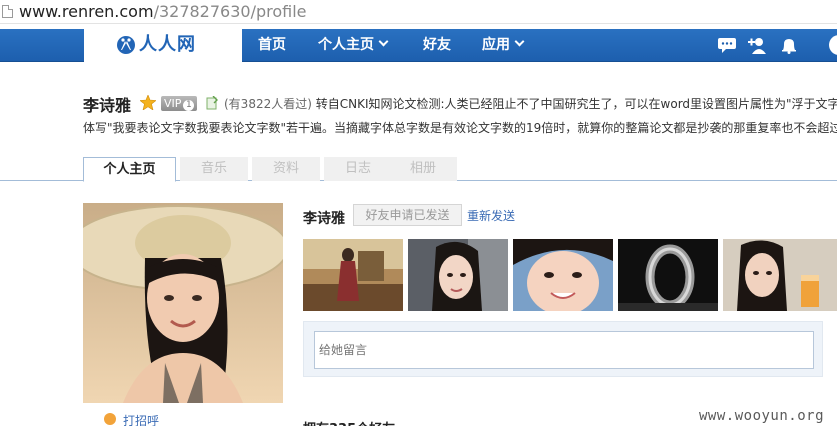 This screenshot has height=426, width=837. I want to click on message-input, so click(564, 350).